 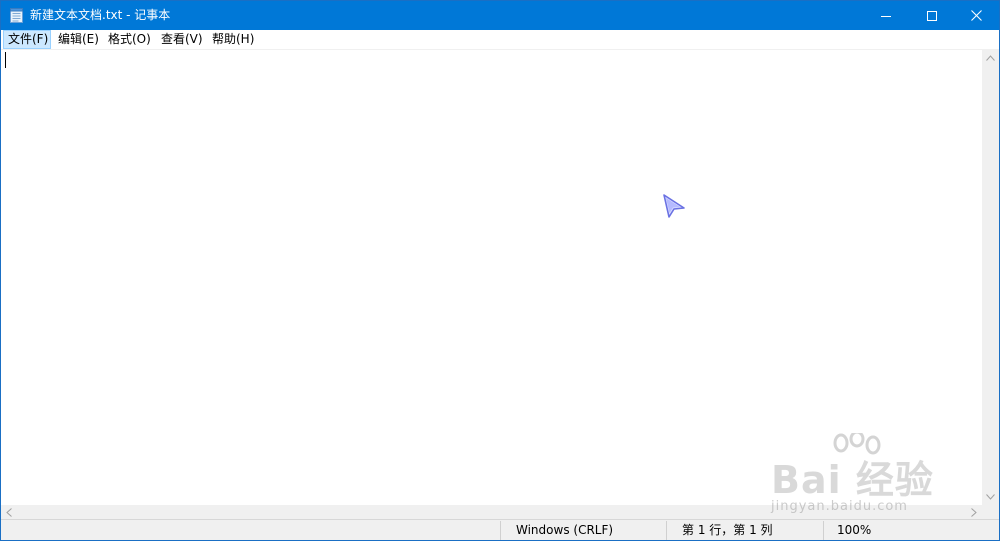 What do you see at coordinates (76, 39) in the screenshot?
I see `menu-edit: 编辑(E)` at bounding box center [76, 39].